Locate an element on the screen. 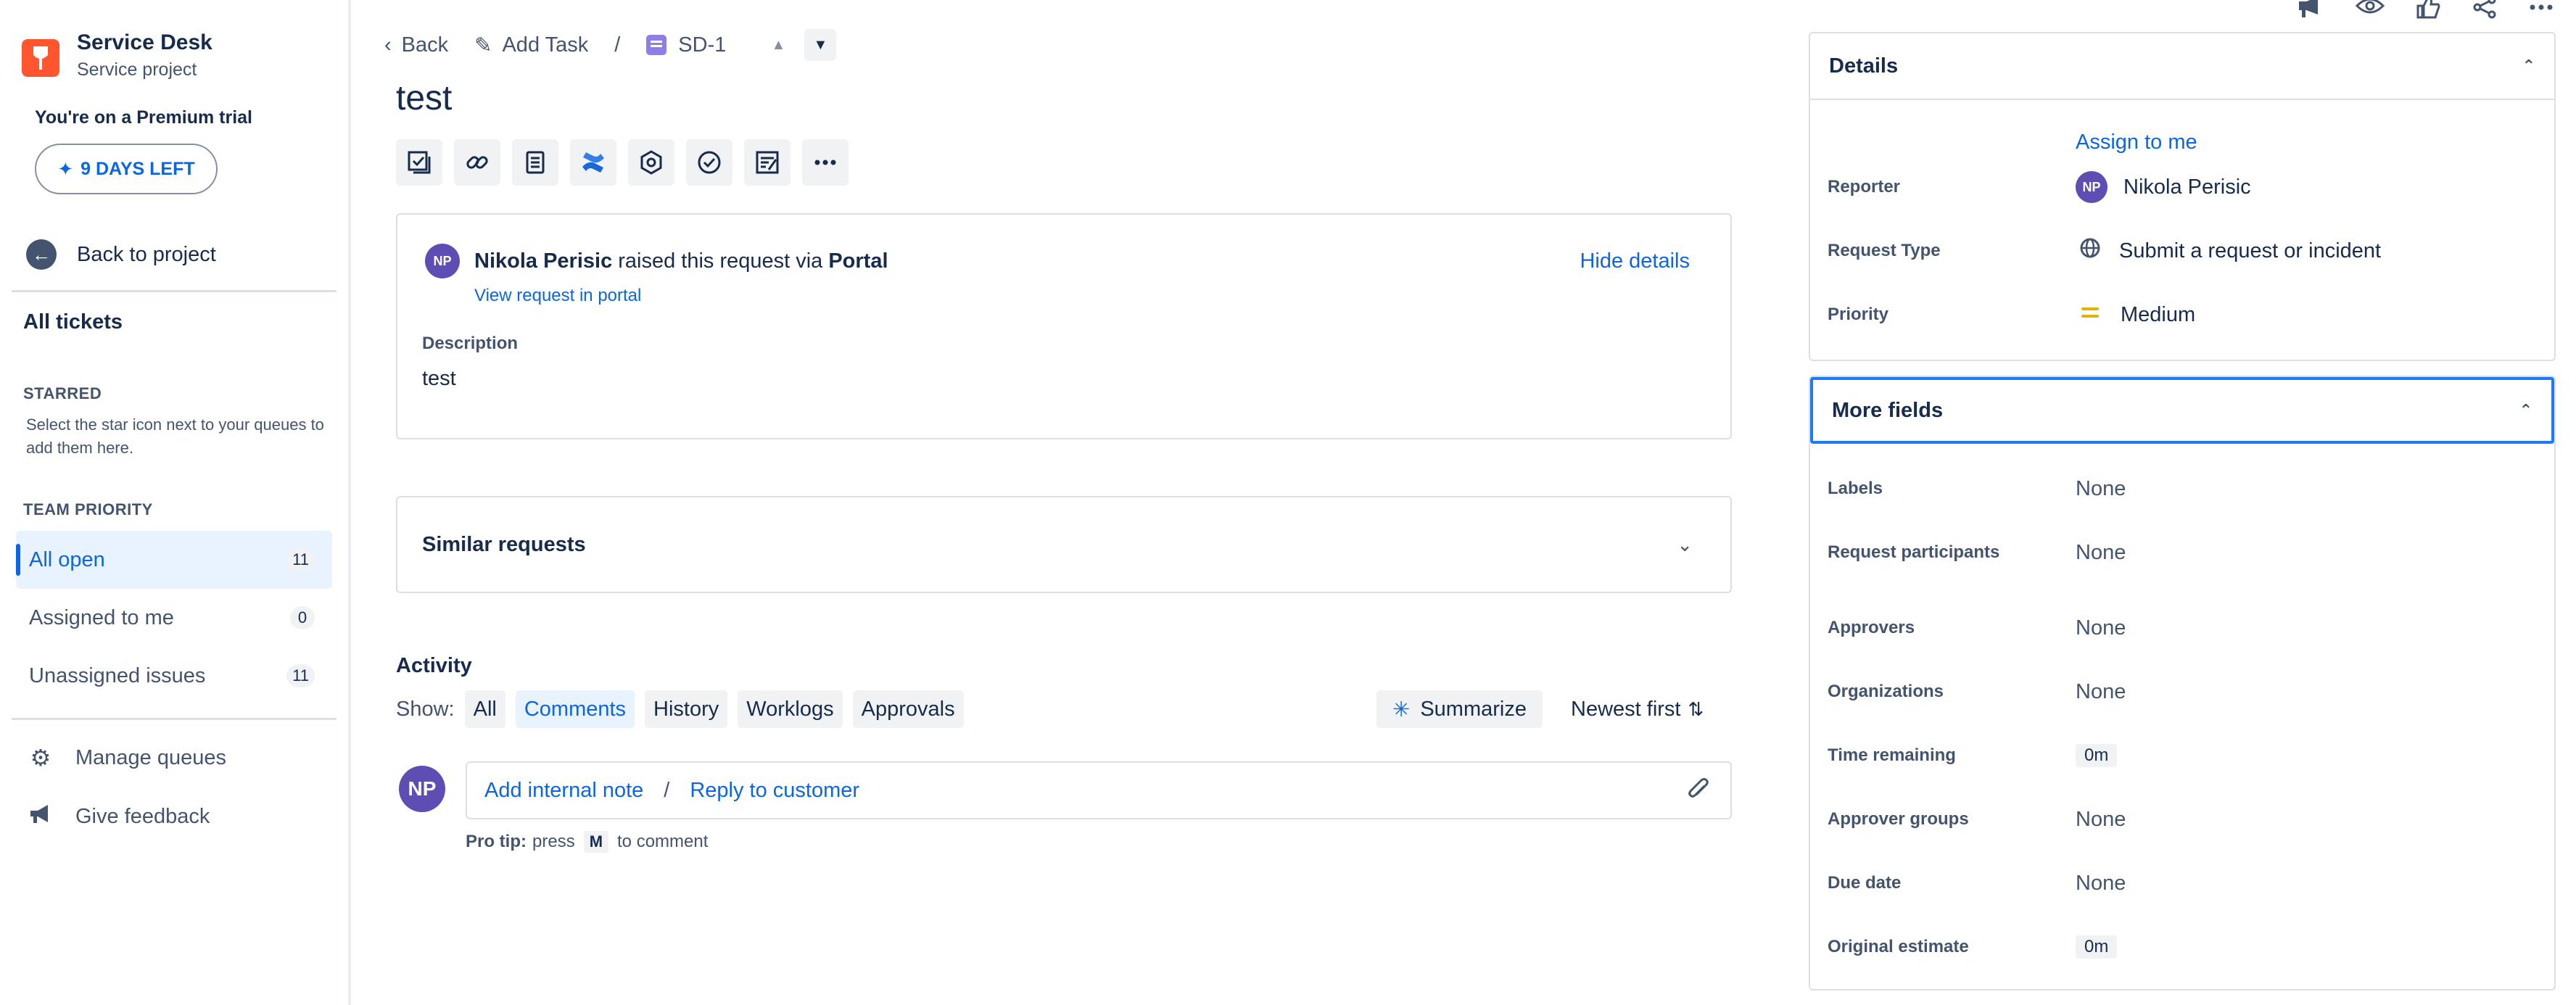 The width and height of the screenshot is (2576, 1005). channel-name: Portal is located at coordinates (858, 261).